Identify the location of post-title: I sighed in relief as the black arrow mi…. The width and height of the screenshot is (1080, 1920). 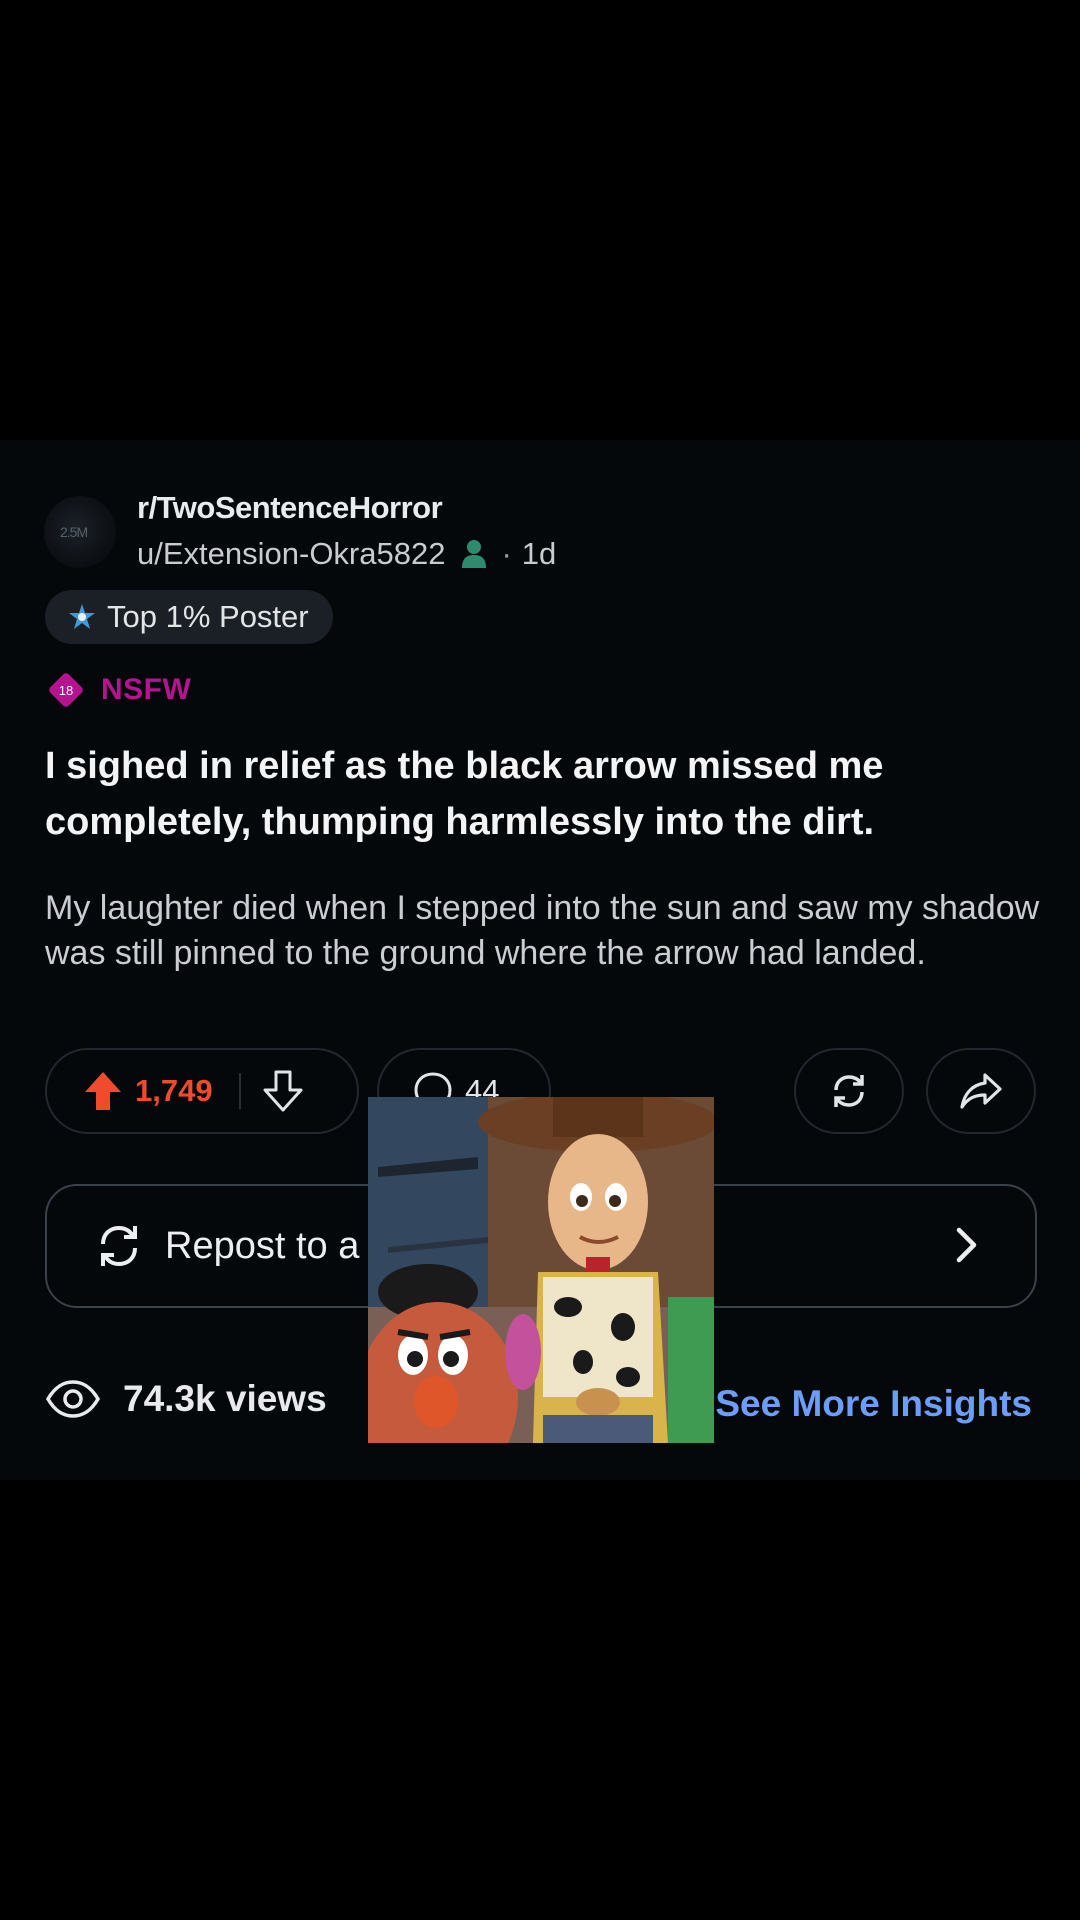
(545, 794).